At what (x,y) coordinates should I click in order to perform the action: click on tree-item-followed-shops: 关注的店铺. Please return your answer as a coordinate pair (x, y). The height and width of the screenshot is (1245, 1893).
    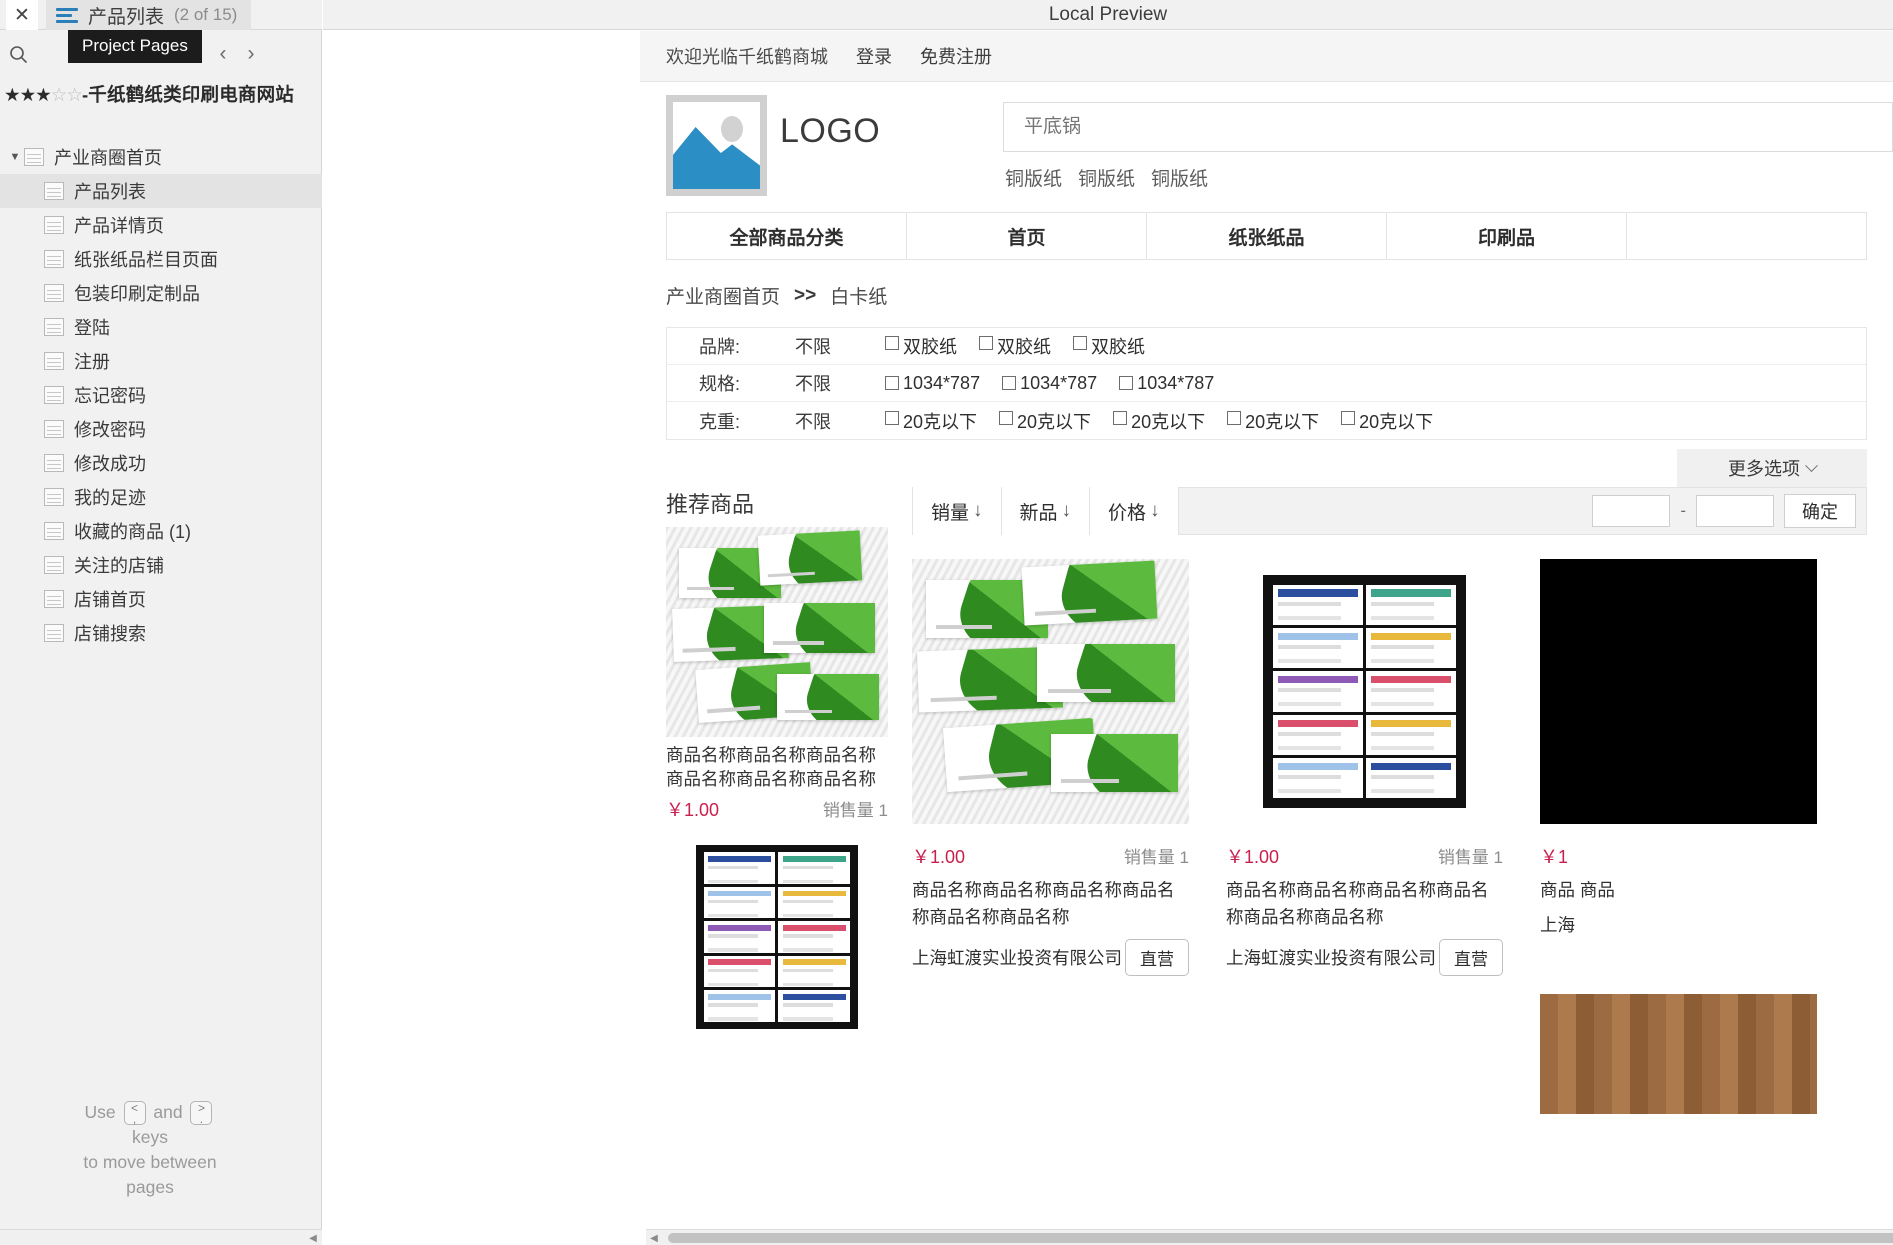
    Looking at the image, I should click on (161, 565).